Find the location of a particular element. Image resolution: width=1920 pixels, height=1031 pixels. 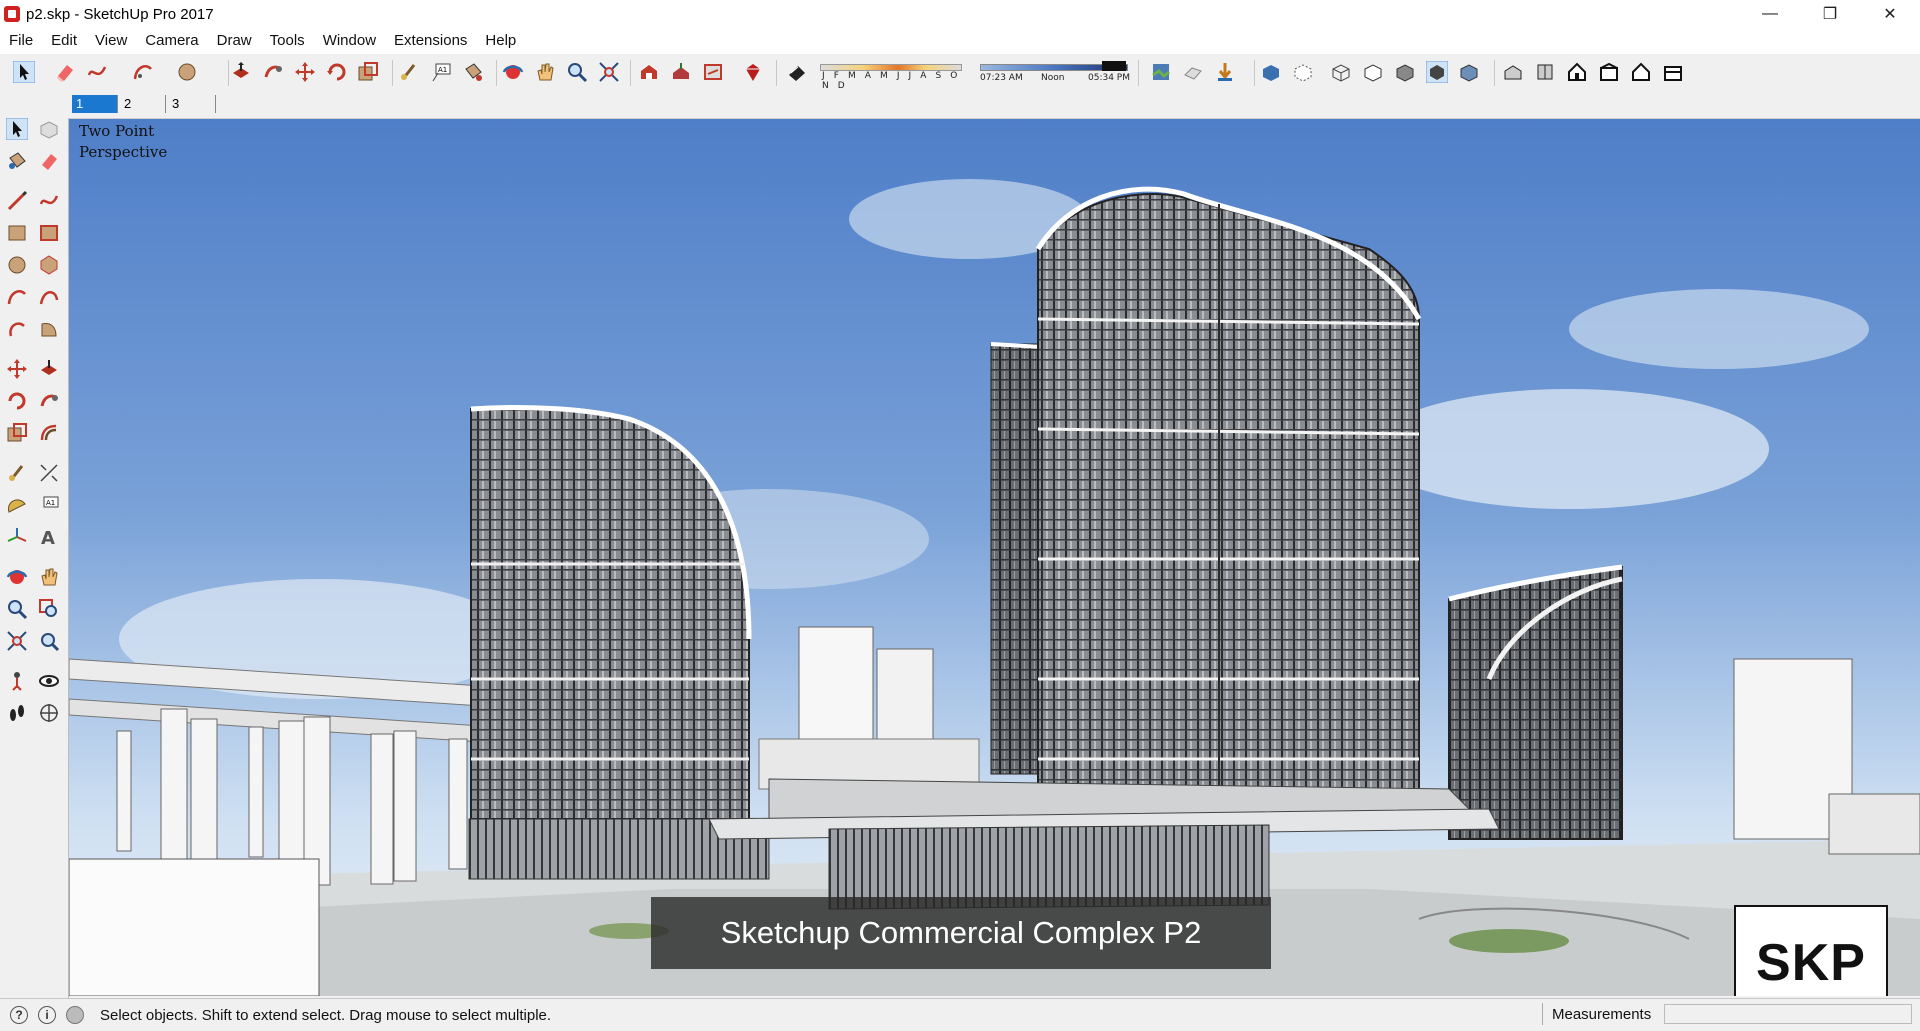

select-icon is located at coordinates (17, 129).